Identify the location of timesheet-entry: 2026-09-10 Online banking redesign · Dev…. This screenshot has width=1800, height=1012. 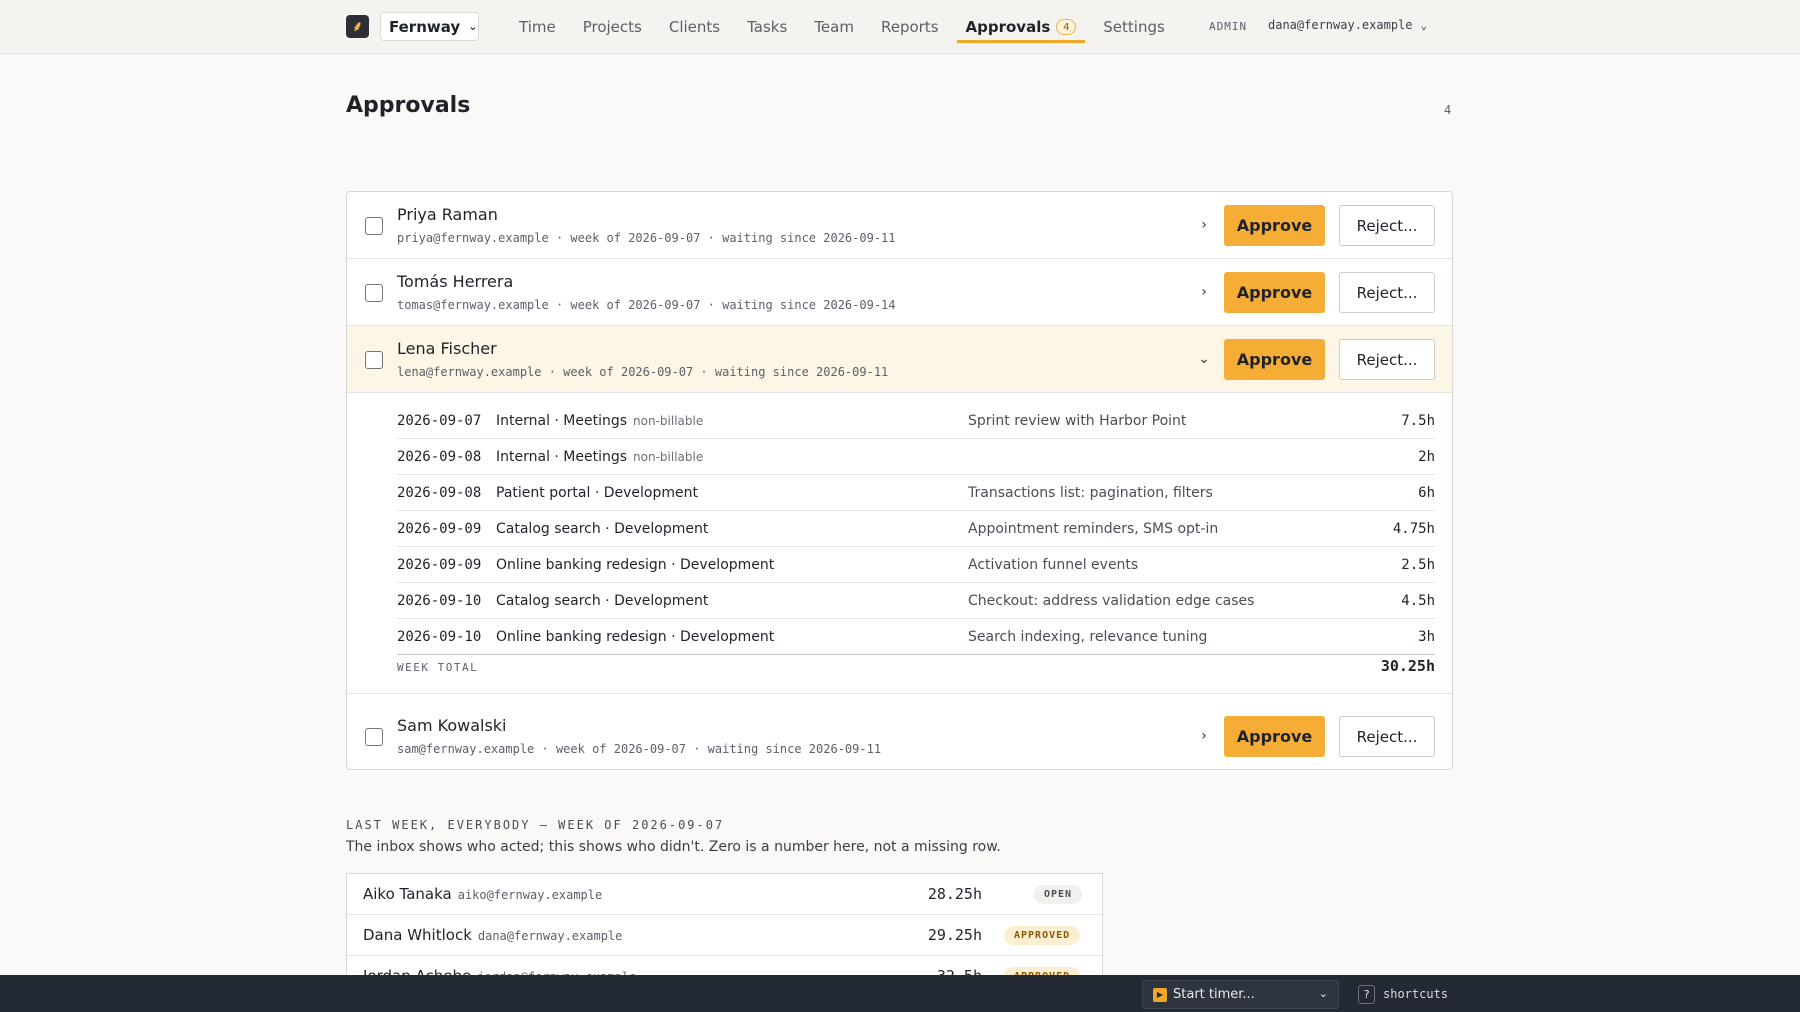
(916, 637).